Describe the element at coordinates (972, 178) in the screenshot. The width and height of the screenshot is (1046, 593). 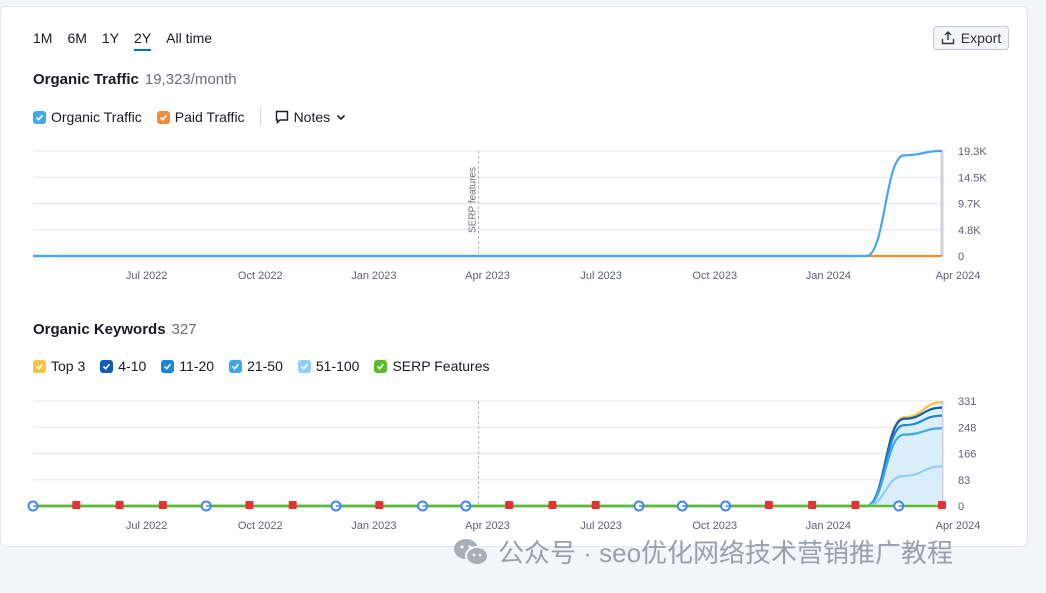
I see `y-tick-label: 14.5K` at that location.